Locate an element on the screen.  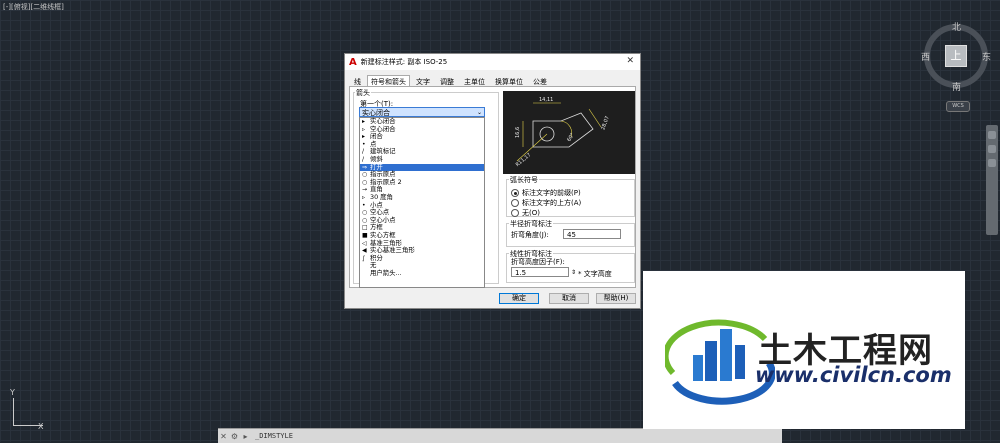
zoom-icon is located at coordinates (992, 149).